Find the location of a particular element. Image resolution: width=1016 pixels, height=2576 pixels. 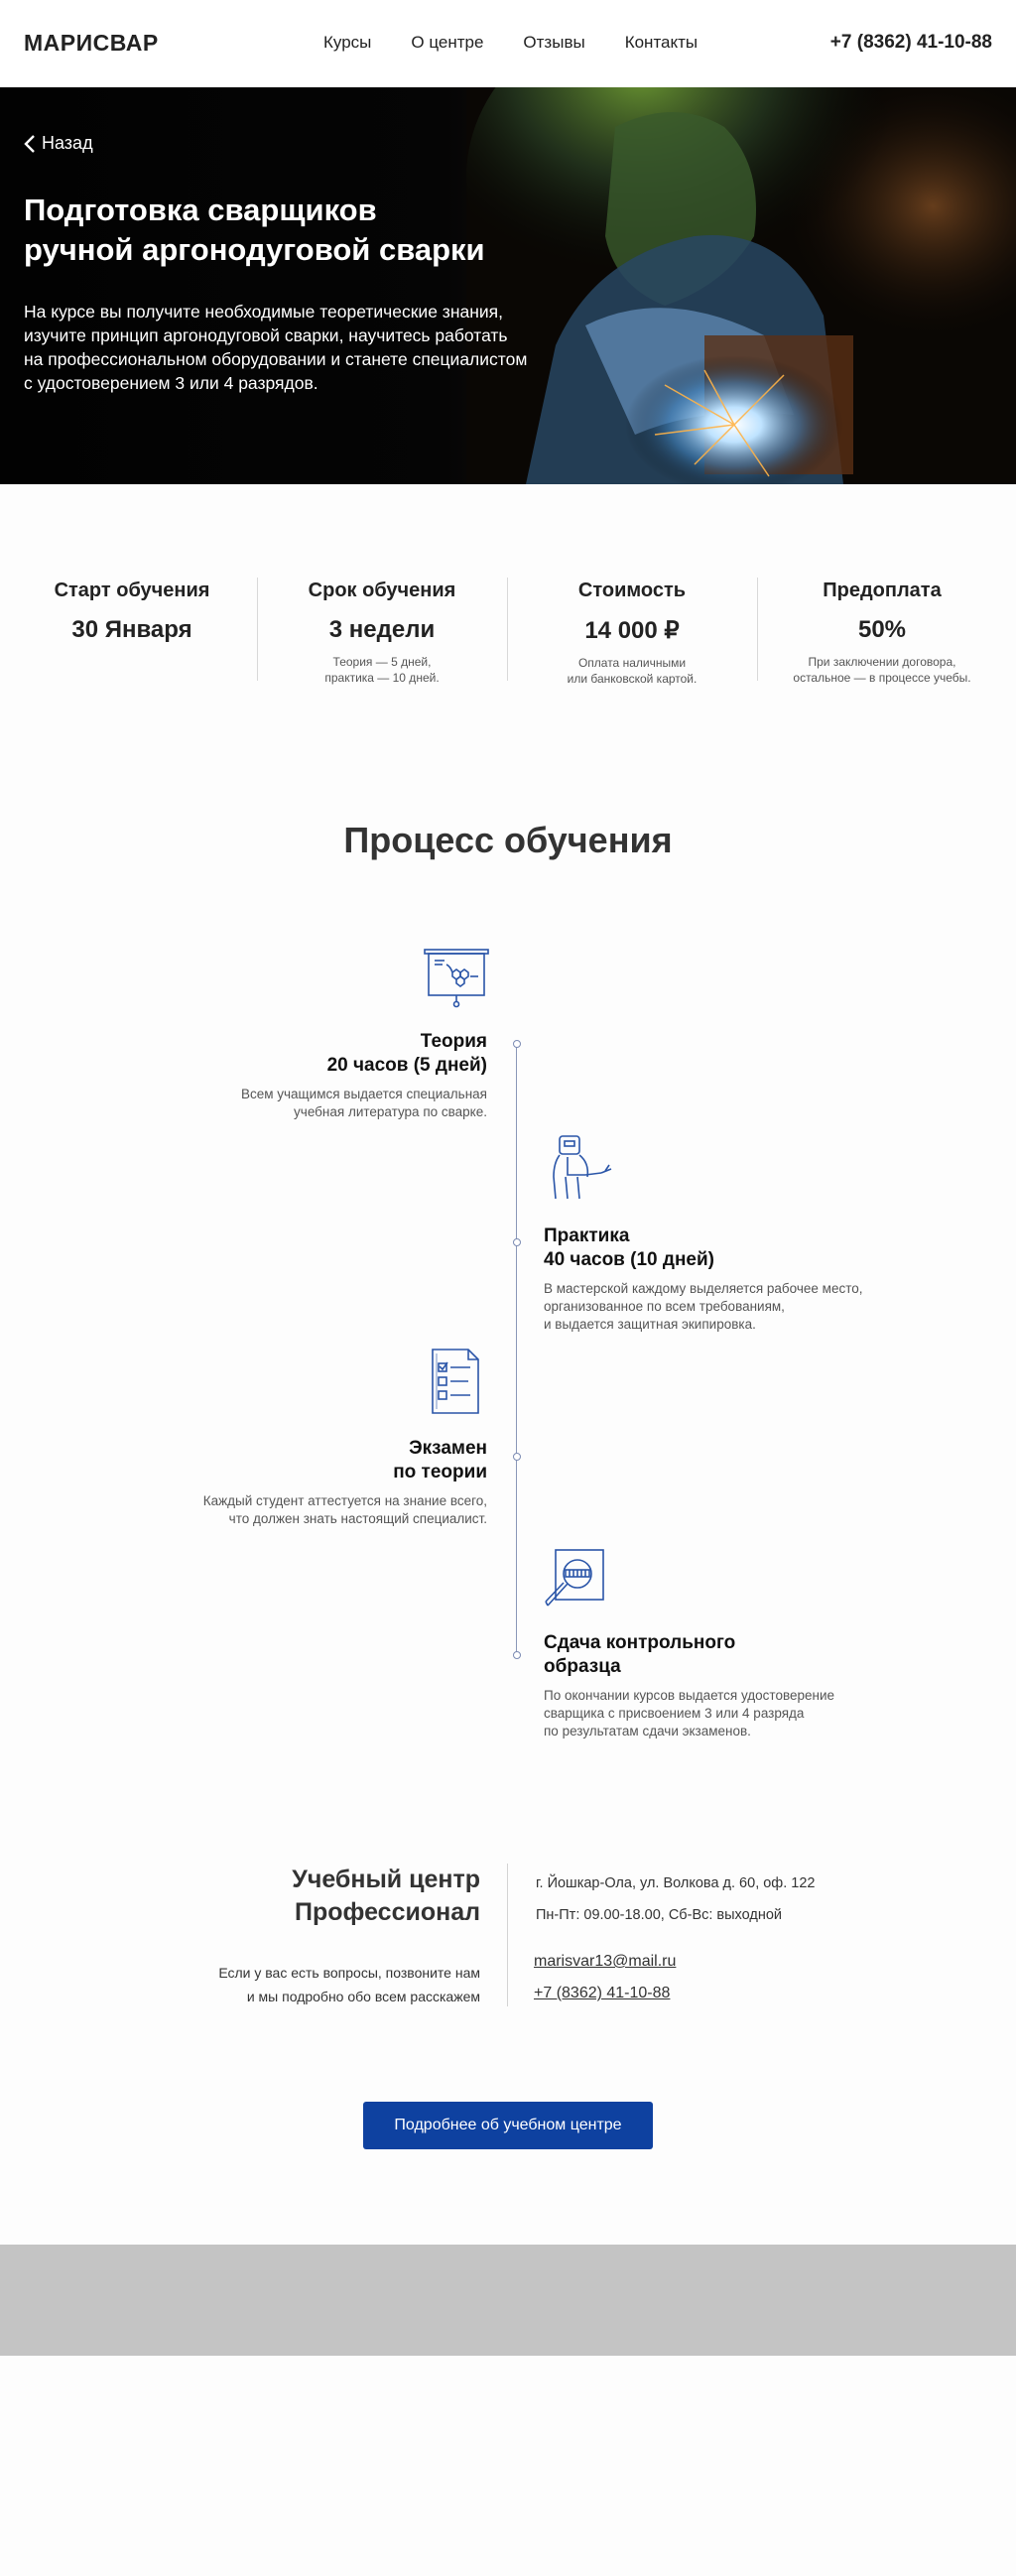

checklist-document-icon is located at coordinates (455, 1382).